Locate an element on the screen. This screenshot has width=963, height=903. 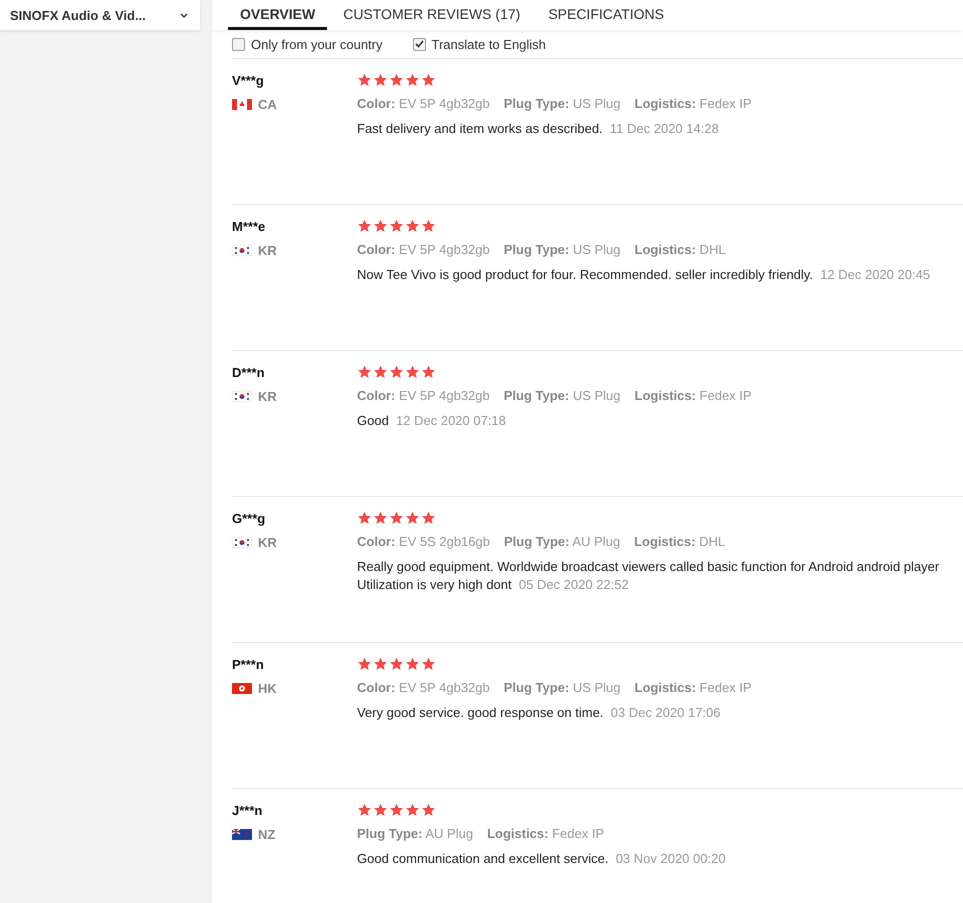
checkbox-label: Translate to English is located at coordinates (489, 44).